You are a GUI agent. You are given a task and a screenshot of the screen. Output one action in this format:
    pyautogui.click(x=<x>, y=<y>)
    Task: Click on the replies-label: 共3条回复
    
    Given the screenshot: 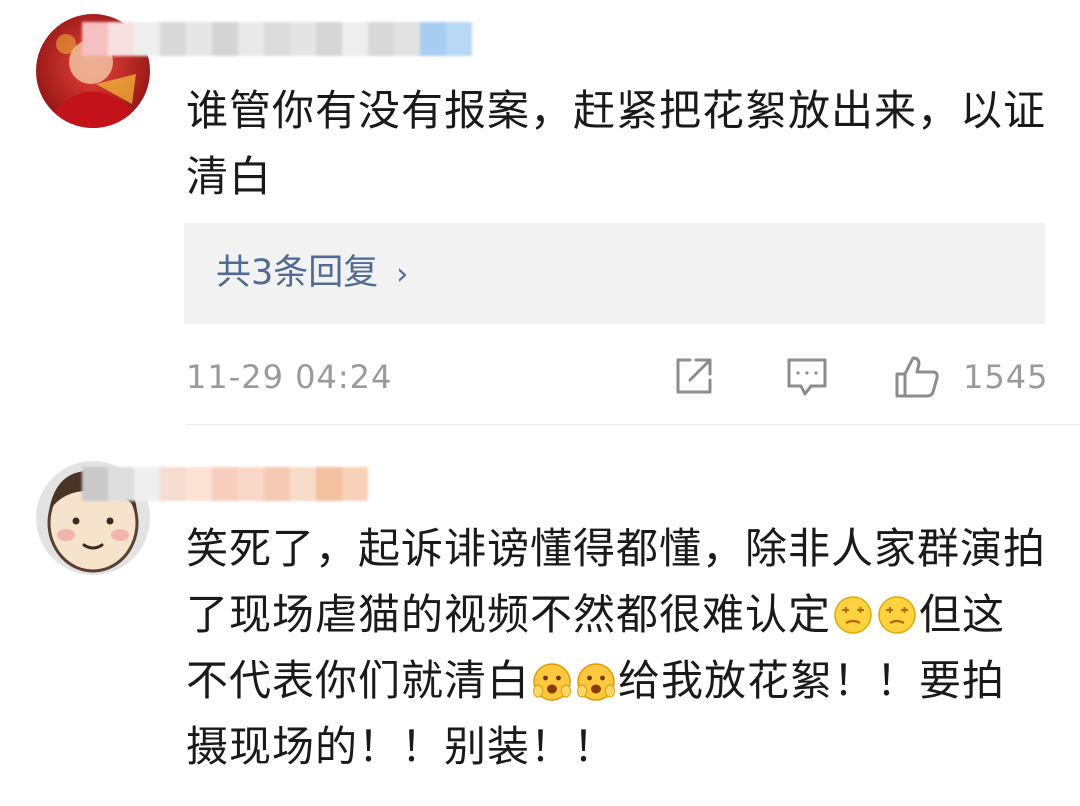 What is the action you would take?
    pyautogui.click(x=297, y=273)
    